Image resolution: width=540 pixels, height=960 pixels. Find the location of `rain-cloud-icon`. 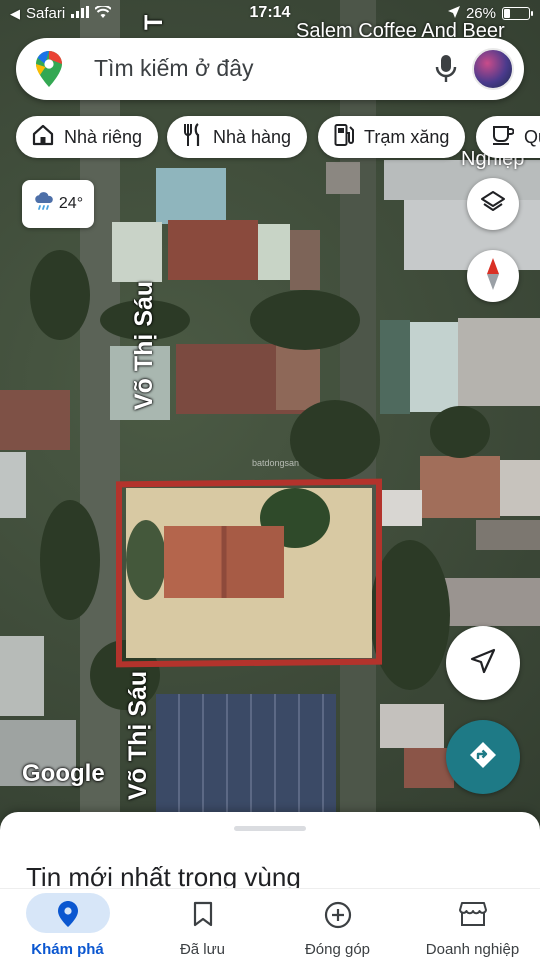

rain-cloud-icon is located at coordinates (44, 204).